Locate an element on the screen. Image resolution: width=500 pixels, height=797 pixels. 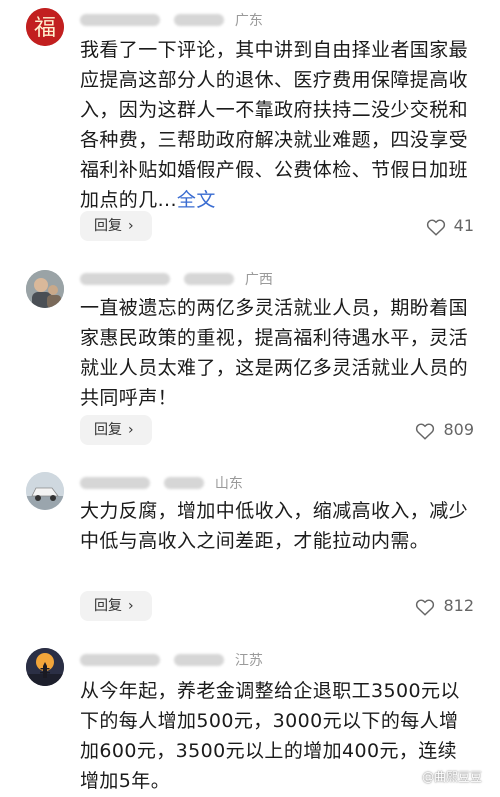
comment-meta: 广东 is located at coordinates (171, 20).